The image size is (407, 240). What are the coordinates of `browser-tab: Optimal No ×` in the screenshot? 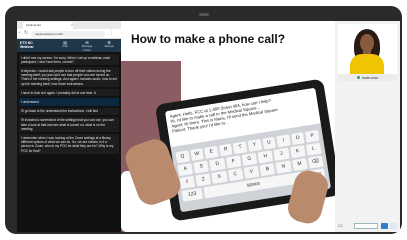 It's located at (48, 25).